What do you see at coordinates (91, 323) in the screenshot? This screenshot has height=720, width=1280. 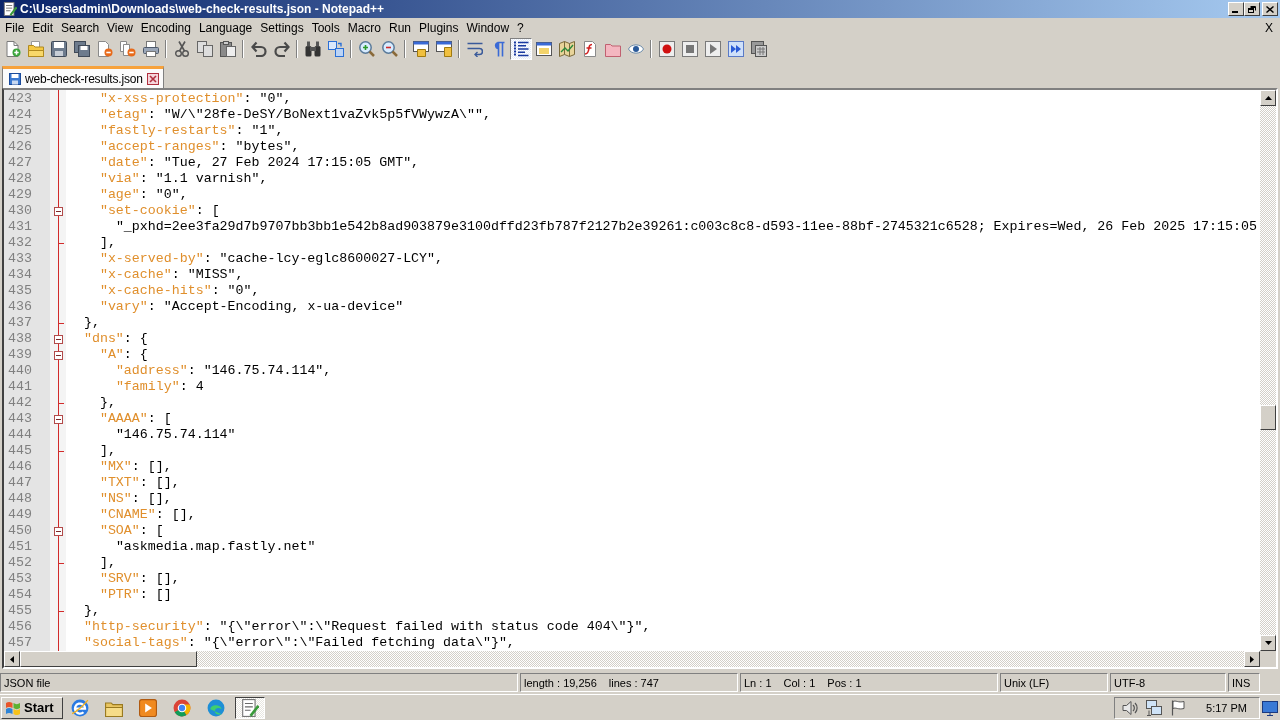 I see `code-line: },` at bounding box center [91, 323].